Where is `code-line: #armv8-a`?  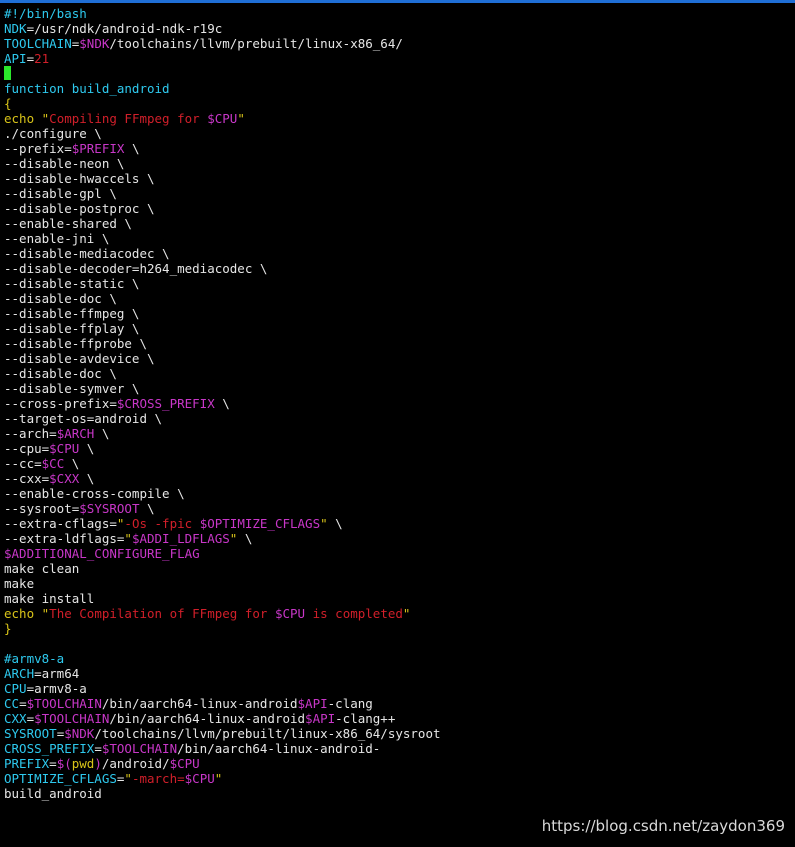 code-line: #armv8-a is located at coordinates (399, 658).